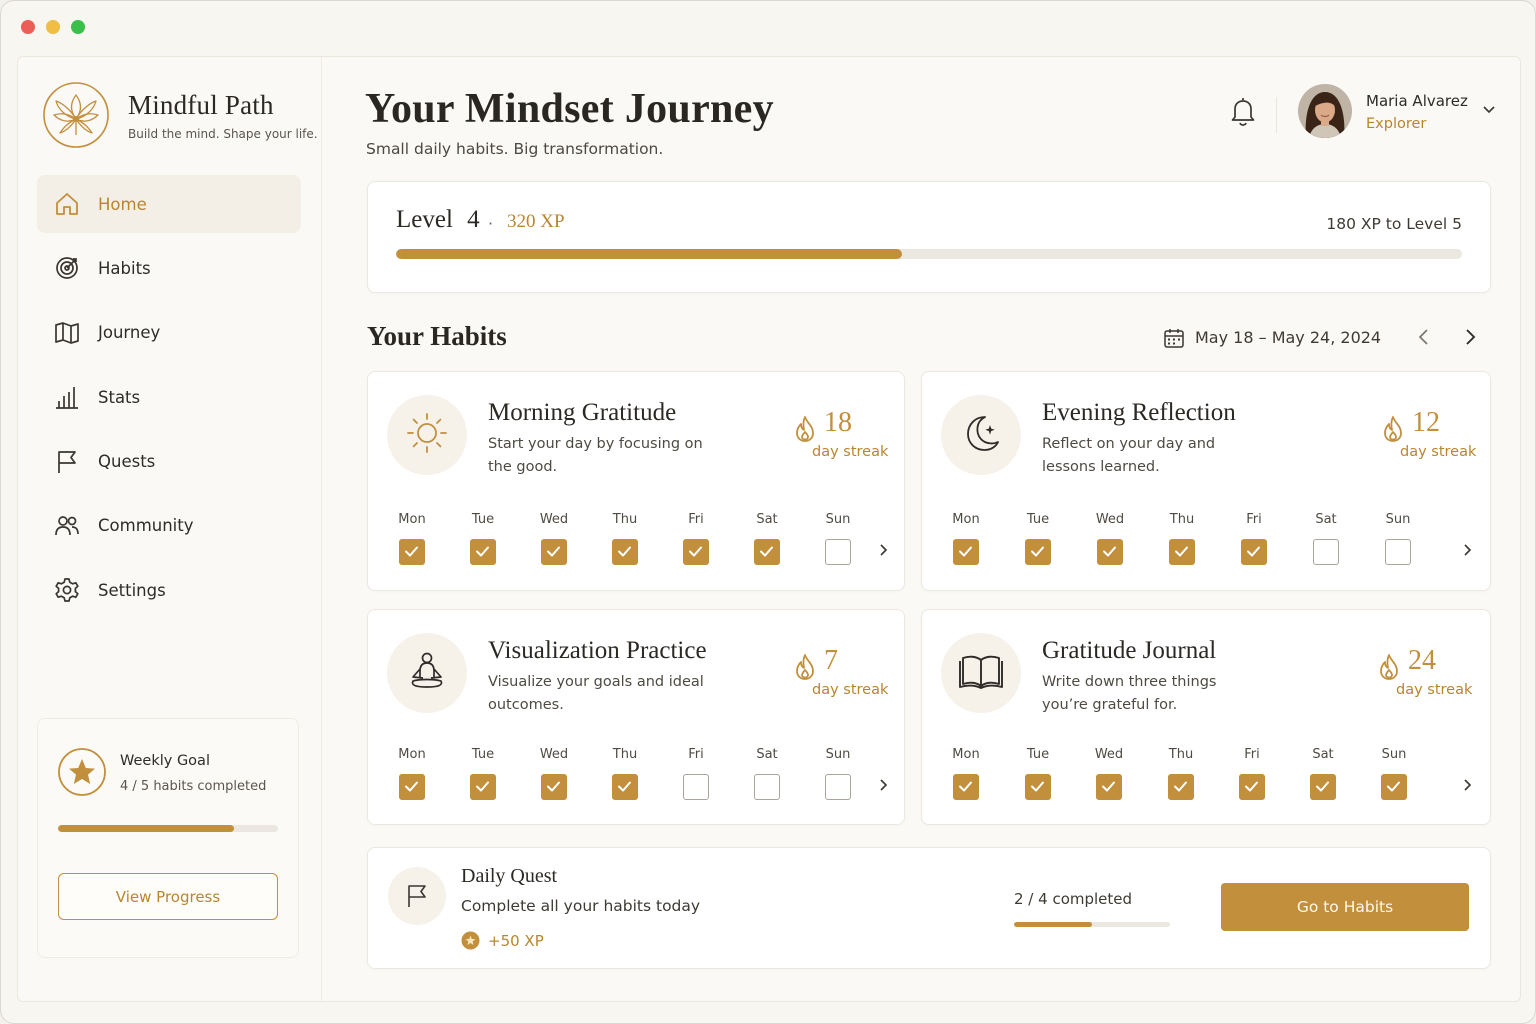 This screenshot has width=1536, height=1024. Describe the element at coordinates (67, 397) in the screenshot. I see `bar-chart-icon` at that location.